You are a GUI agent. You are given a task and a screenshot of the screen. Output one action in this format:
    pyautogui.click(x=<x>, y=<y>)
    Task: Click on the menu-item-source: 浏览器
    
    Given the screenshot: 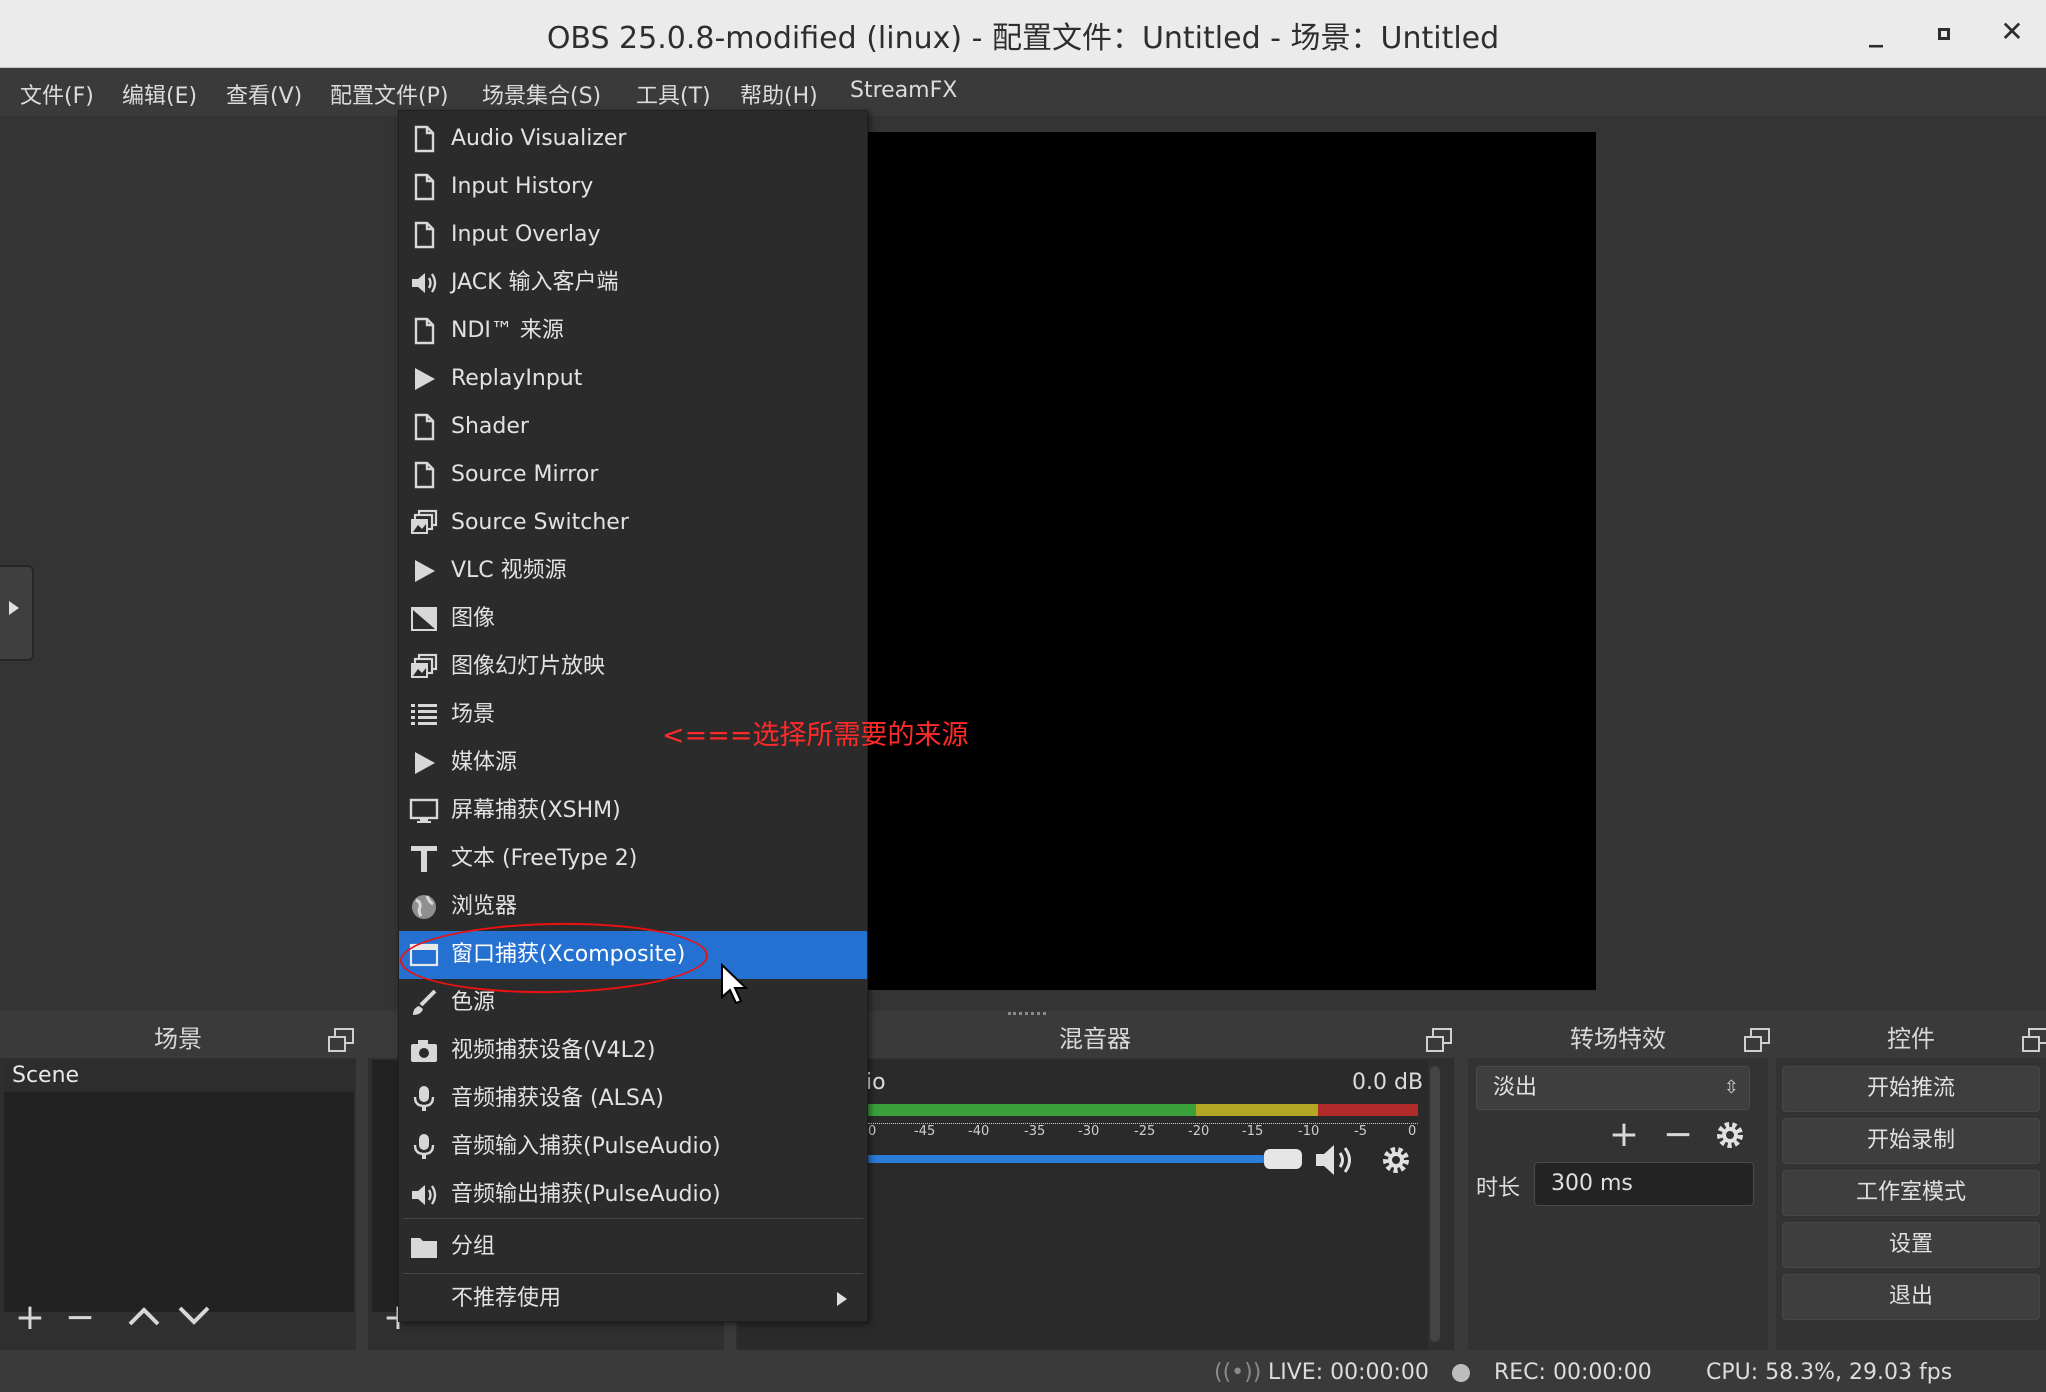 What is the action you would take?
    pyautogui.click(x=633, y=907)
    